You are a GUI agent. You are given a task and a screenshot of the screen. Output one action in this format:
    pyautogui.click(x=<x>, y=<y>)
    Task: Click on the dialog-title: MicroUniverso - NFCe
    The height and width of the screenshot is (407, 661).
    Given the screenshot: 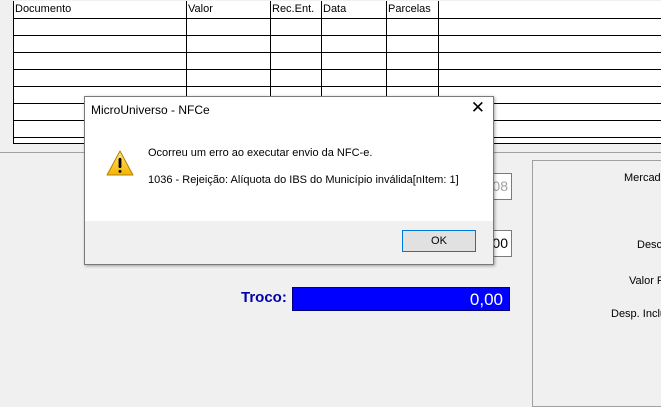 What is the action you would take?
    pyautogui.click(x=150, y=110)
    